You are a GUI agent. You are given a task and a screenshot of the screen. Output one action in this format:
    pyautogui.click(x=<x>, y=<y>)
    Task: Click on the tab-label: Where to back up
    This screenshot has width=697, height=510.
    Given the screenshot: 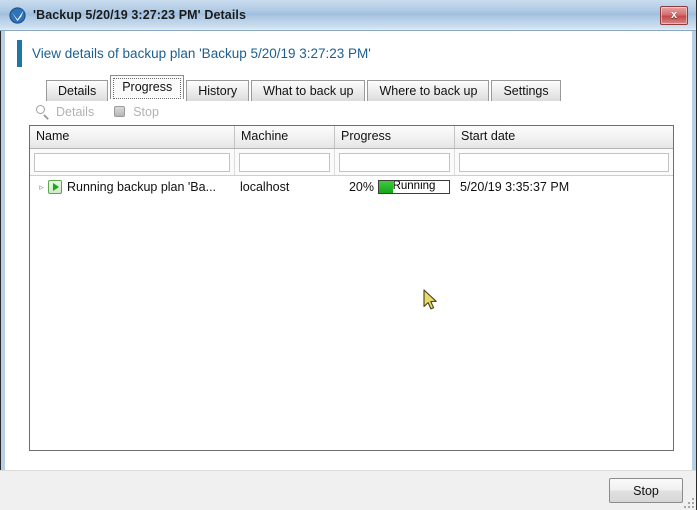 What is the action you would take?
    pyautogui.click(x=428, y=91)
    